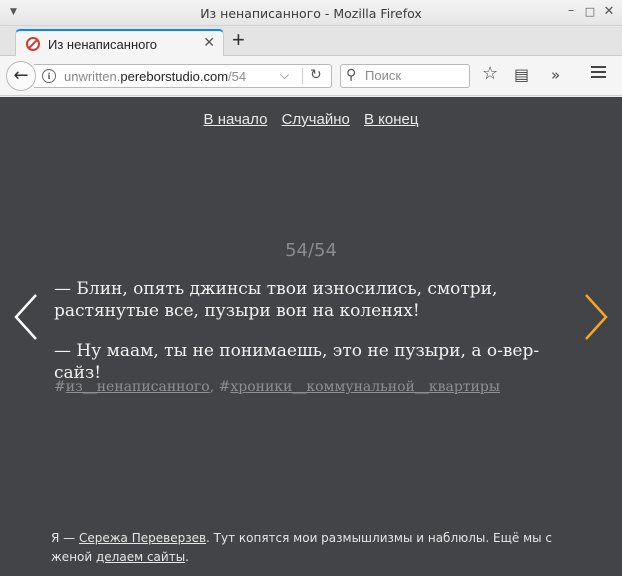  I want to click on url-host: pereborstudio.com, so click(174, 76).